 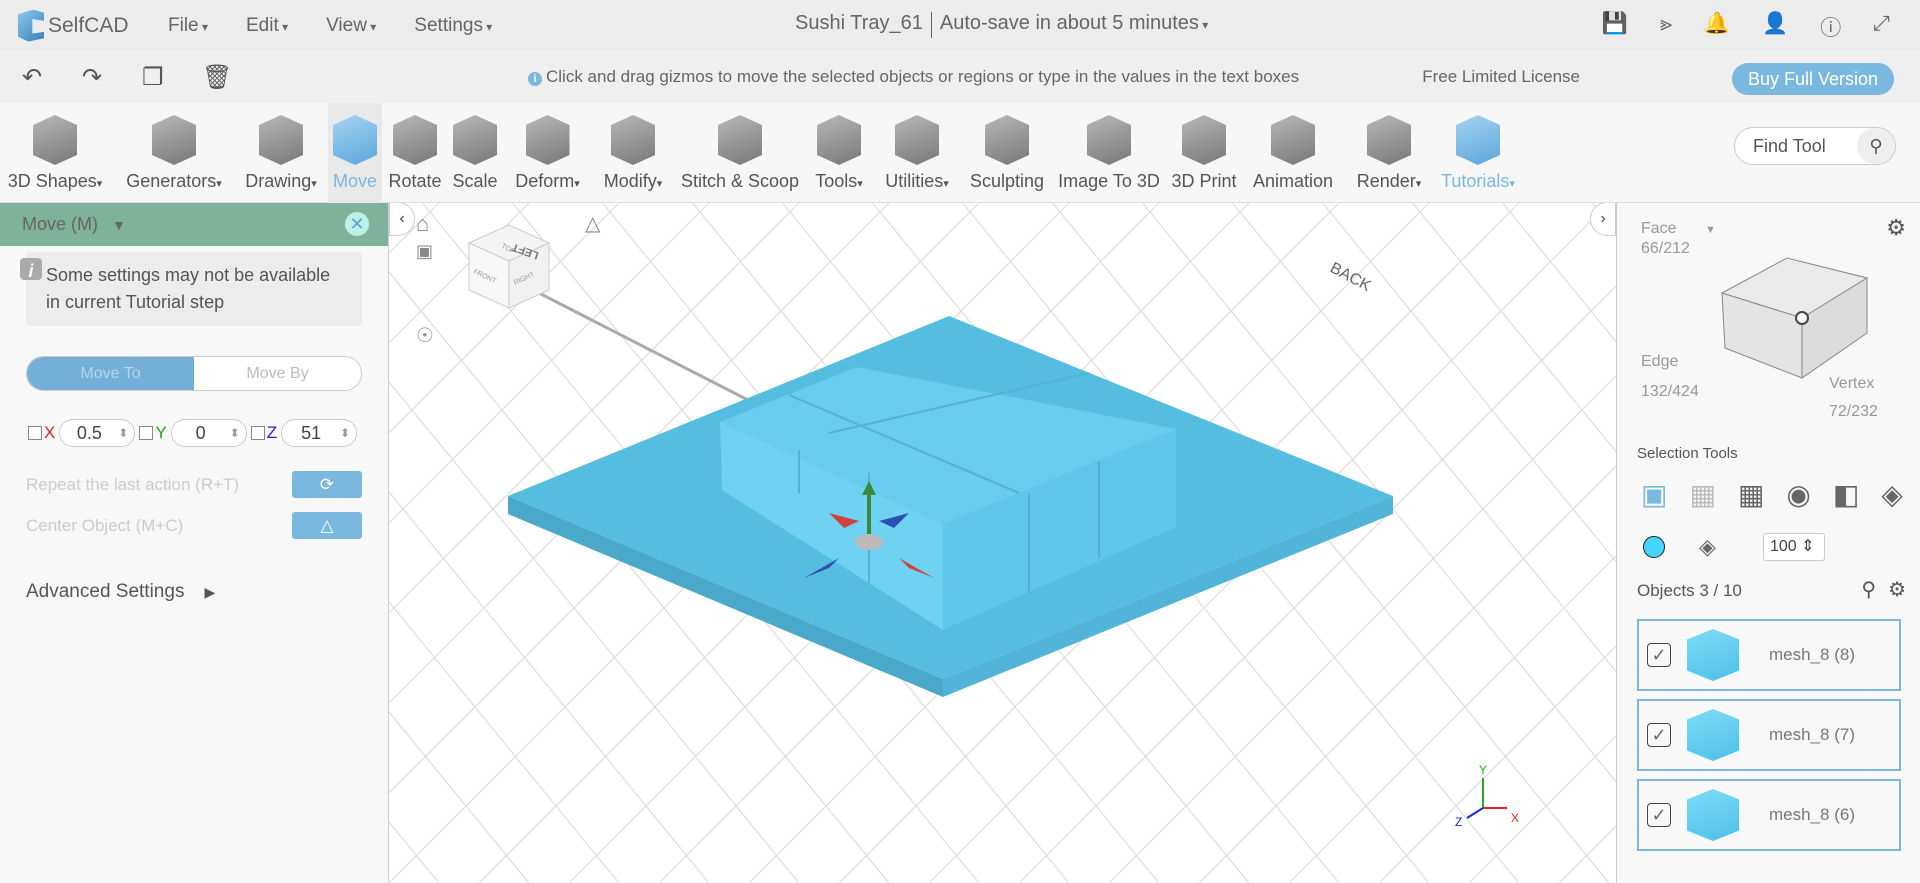 I want to click on tool-stitch-scoop: Stitch & Scoop, so click(x=740, y=153).